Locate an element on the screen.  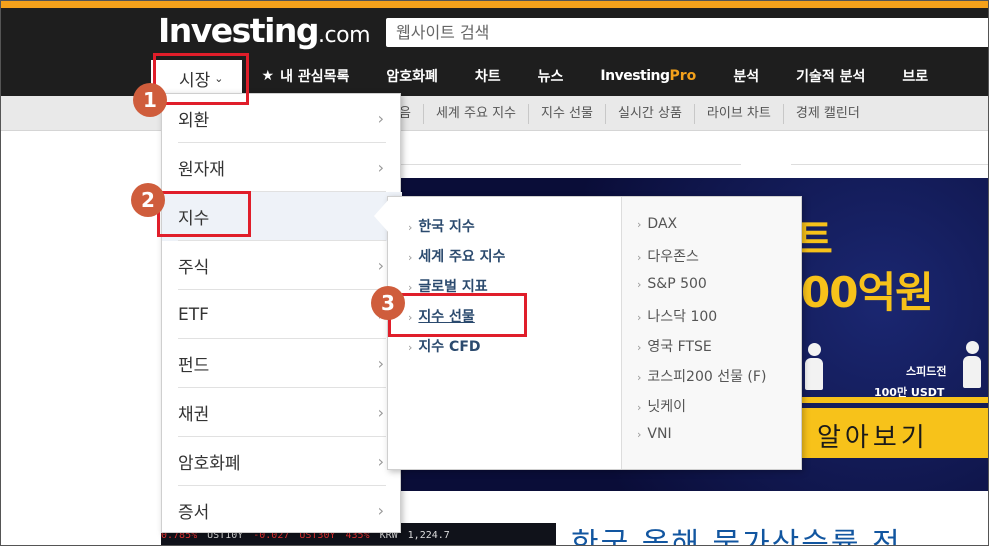
banner-event-name: 스피드전 is located at coordinates (926, 371).